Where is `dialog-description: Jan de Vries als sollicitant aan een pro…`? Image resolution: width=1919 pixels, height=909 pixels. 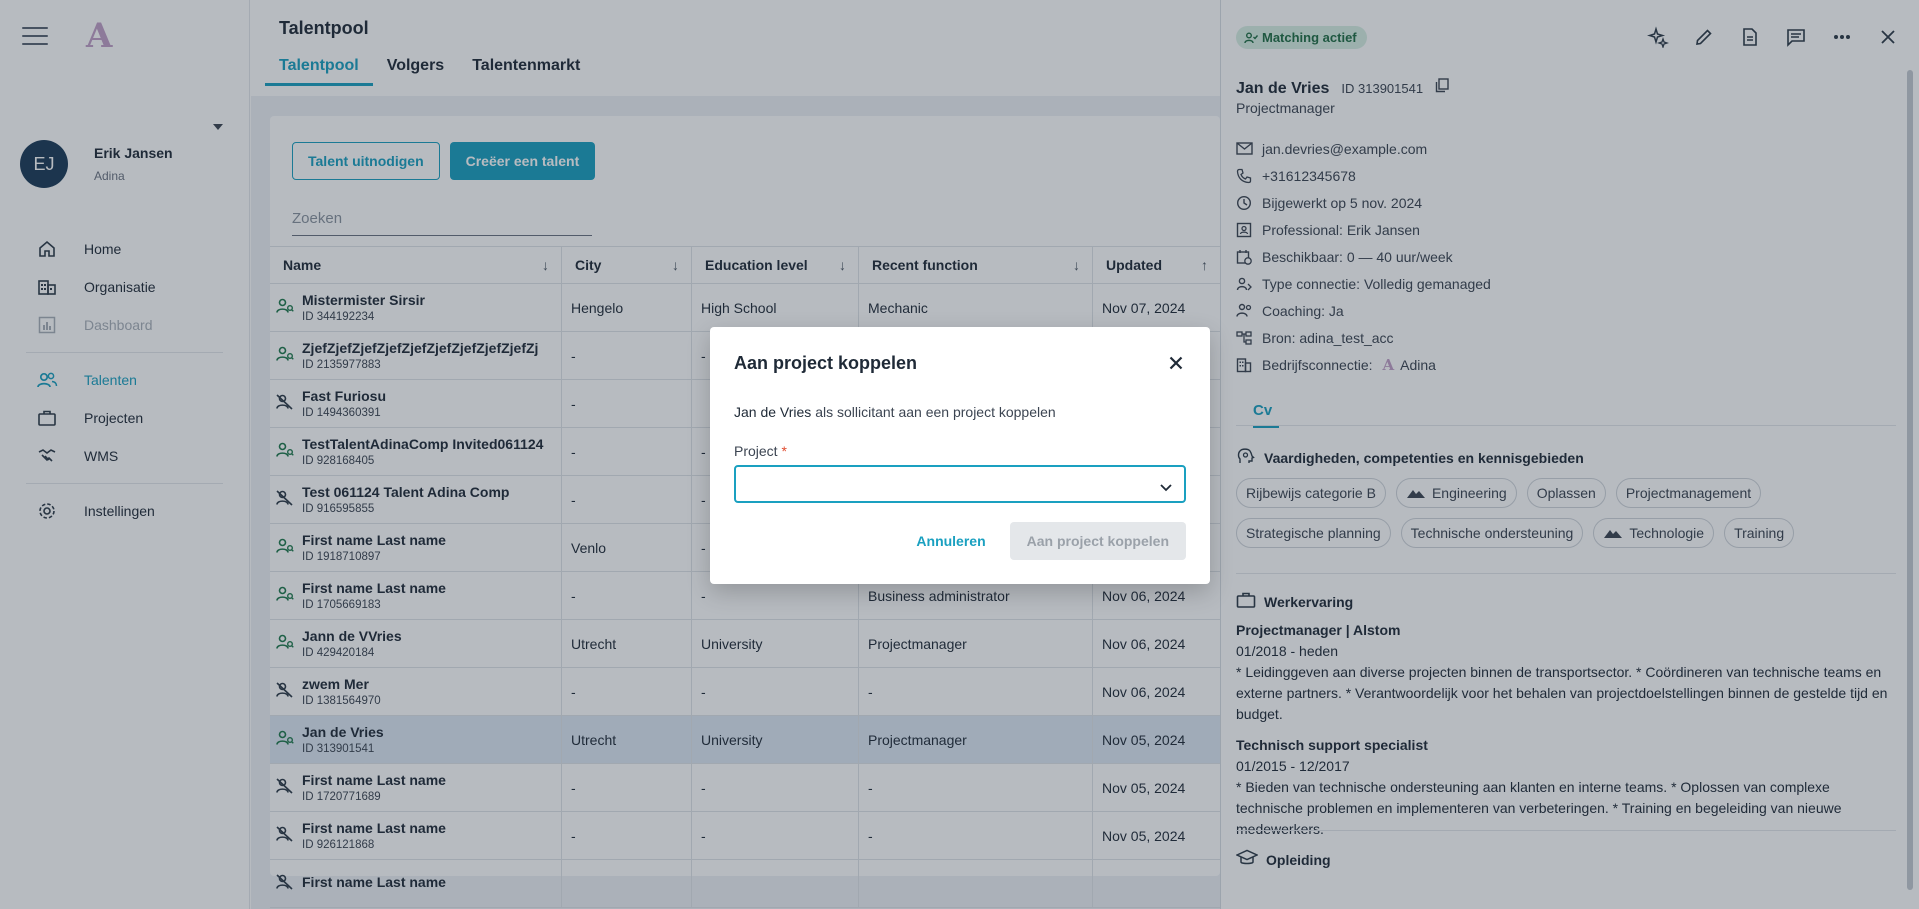 dialog-description: Jan de Vries als sollicitant aan een pro… is located at coordinates (895, 412).